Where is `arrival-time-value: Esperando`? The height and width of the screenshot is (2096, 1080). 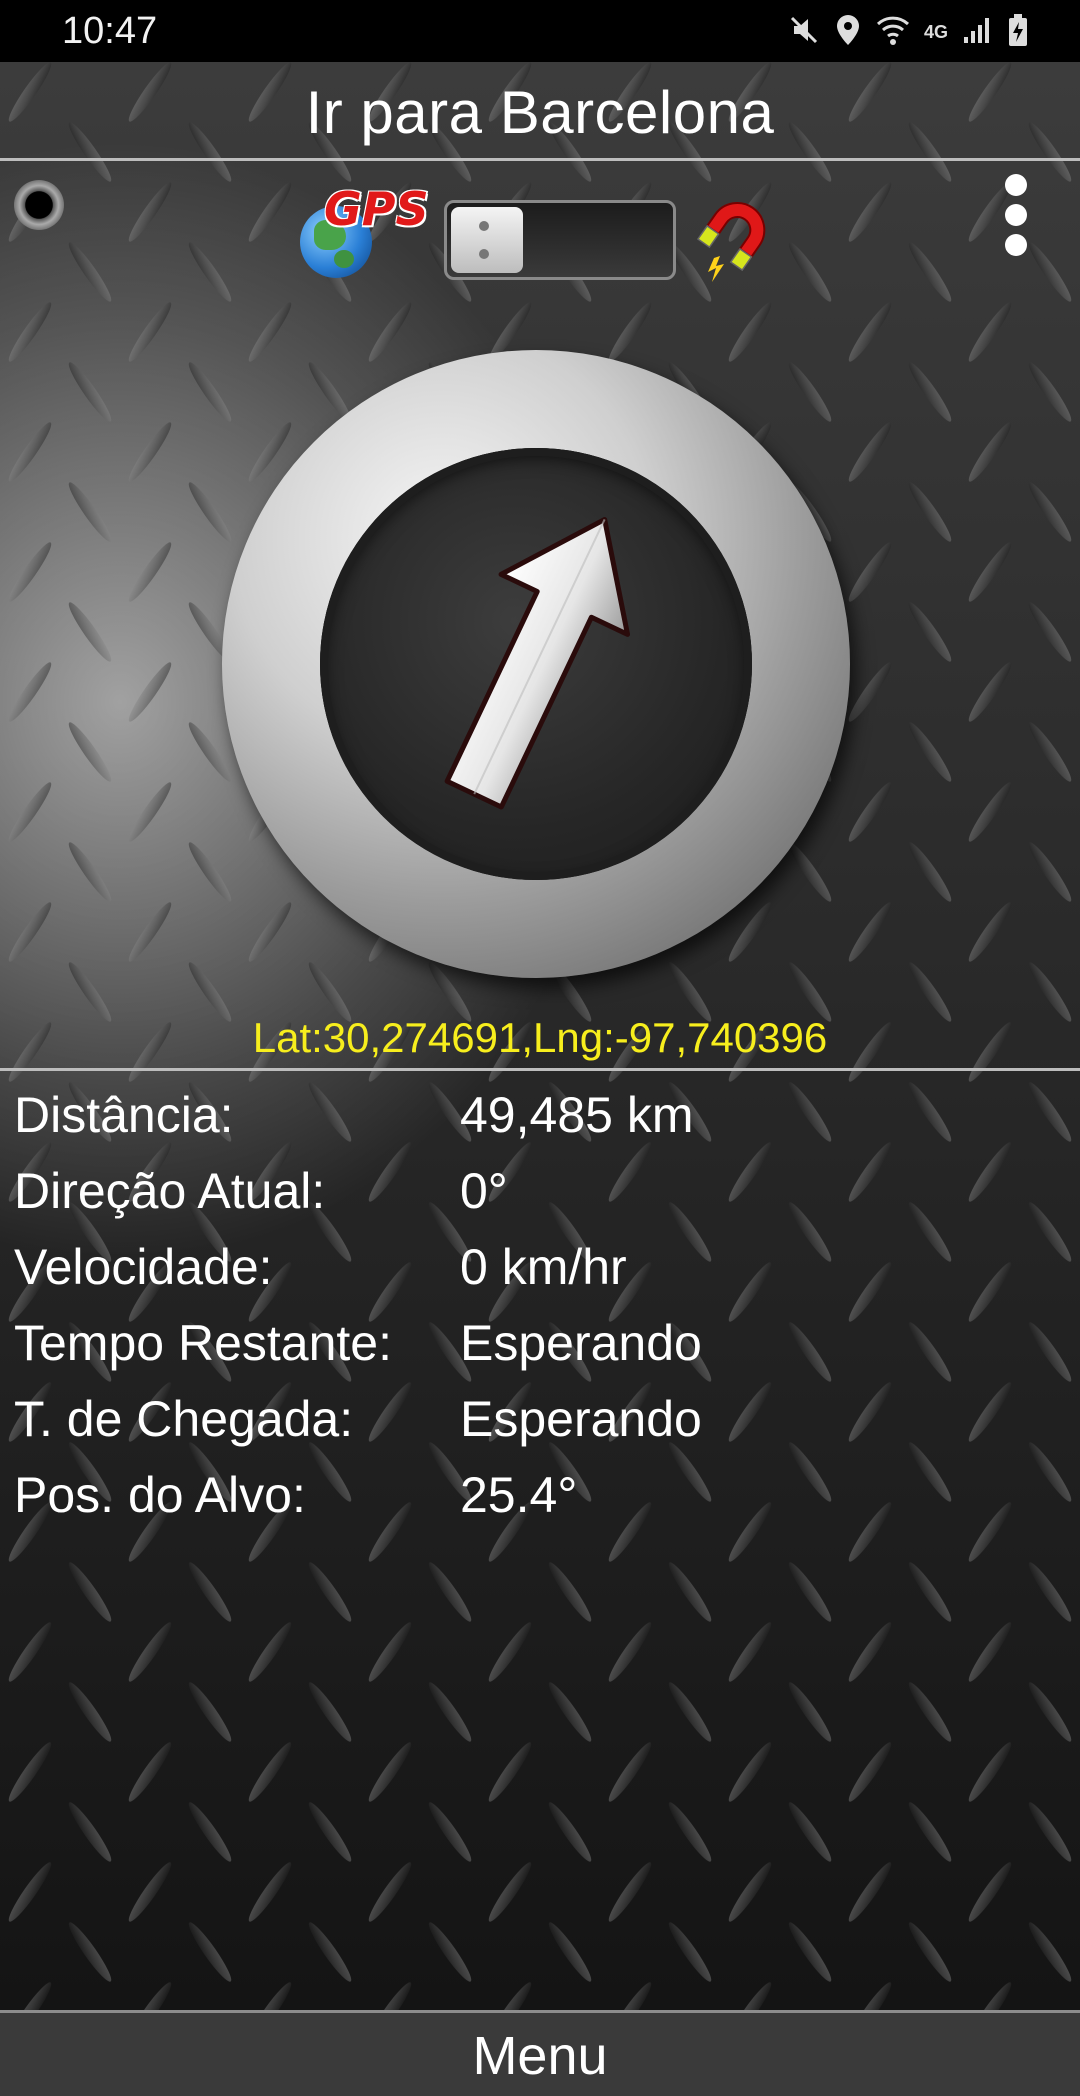
arrival-time-value: Esperando is located at coordinates (581, 1419).